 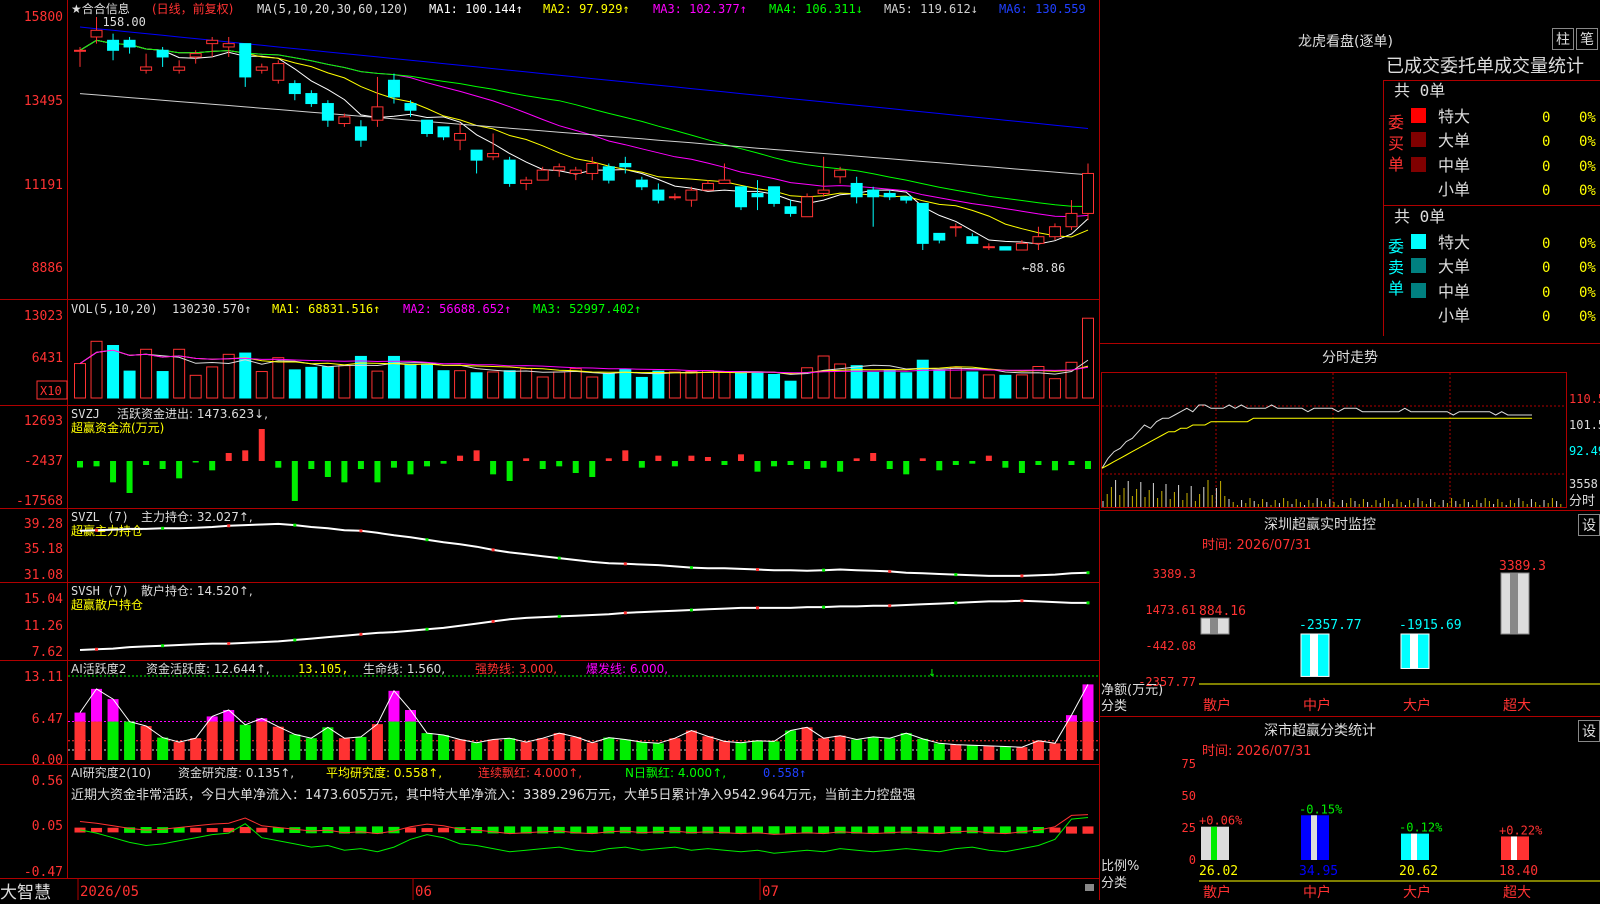 What do you see at coordinates (1417, 705) in the screenshot?
I see `monitor-cat-label: 大户` at bounding box center [1417, 705].